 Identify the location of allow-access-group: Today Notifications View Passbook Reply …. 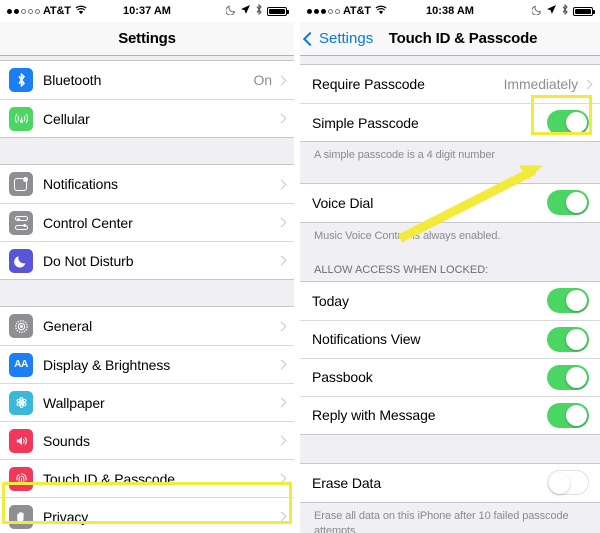
(450, 357).